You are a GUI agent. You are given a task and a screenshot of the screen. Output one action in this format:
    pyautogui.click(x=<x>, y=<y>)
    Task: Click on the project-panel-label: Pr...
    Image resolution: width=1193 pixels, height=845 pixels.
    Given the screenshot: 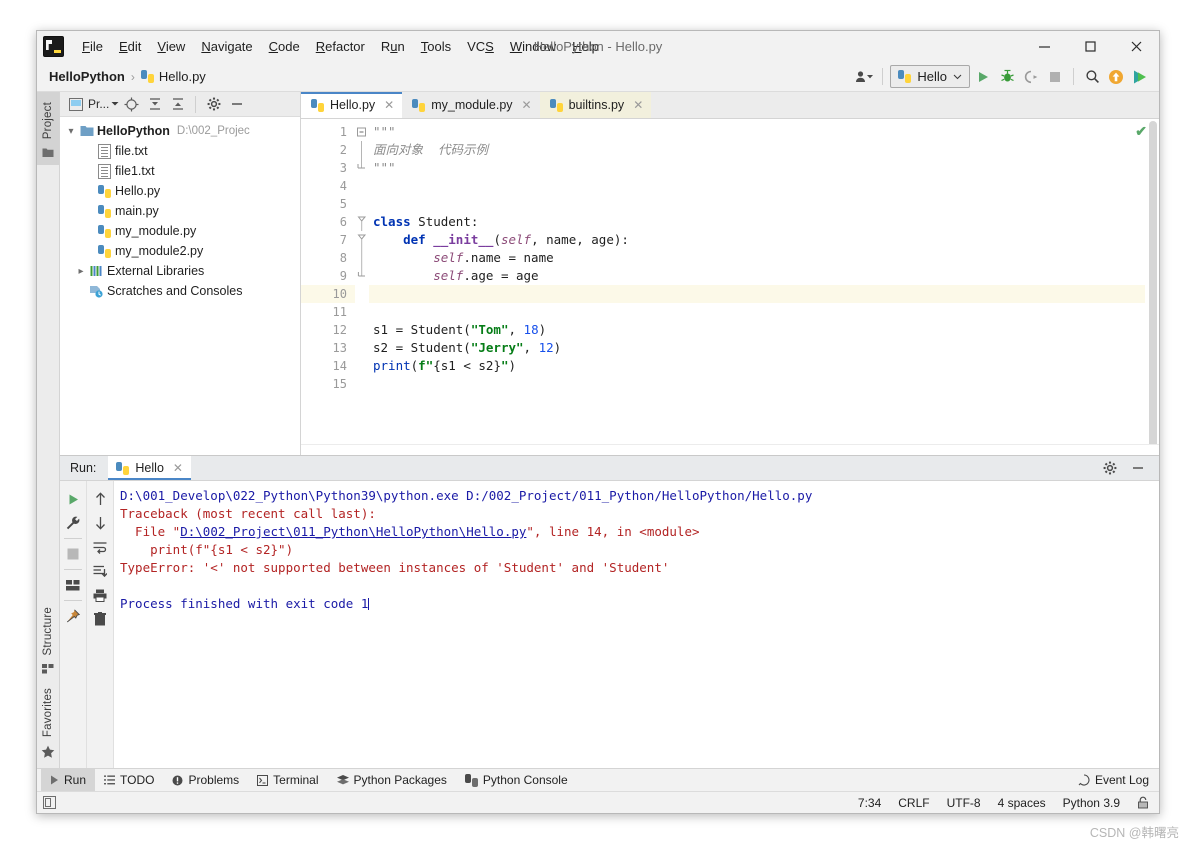 What is the action you would take?
    pyautogui.click(x=103, y=104)
    